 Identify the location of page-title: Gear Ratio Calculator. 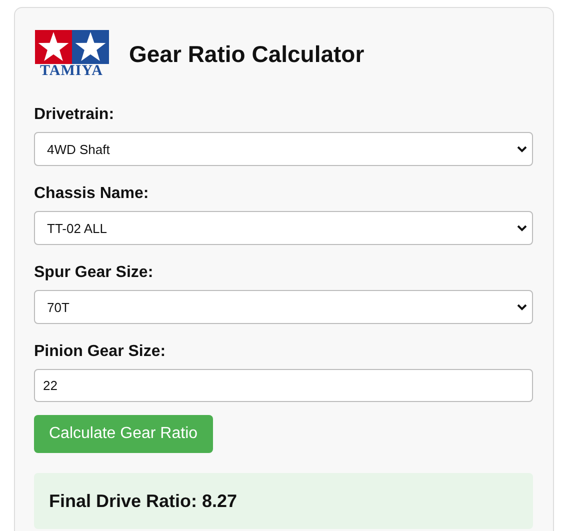
(246, 54).